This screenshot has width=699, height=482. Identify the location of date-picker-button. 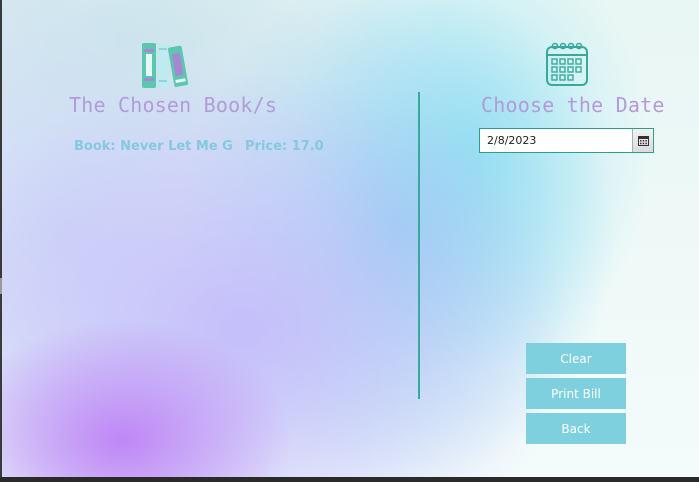
(642, 140).